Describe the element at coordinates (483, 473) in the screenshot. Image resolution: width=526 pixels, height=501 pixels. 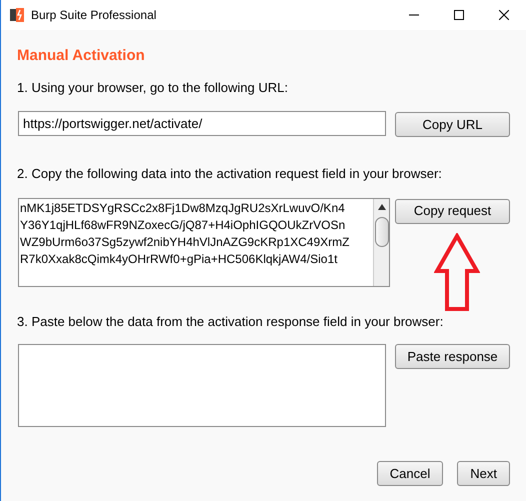
I see `dialog-button: Next` at that location.